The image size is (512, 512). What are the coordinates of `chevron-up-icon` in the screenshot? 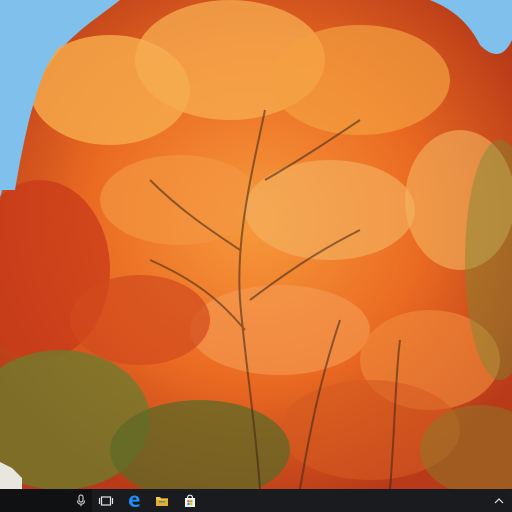 It's located at (499, 500).